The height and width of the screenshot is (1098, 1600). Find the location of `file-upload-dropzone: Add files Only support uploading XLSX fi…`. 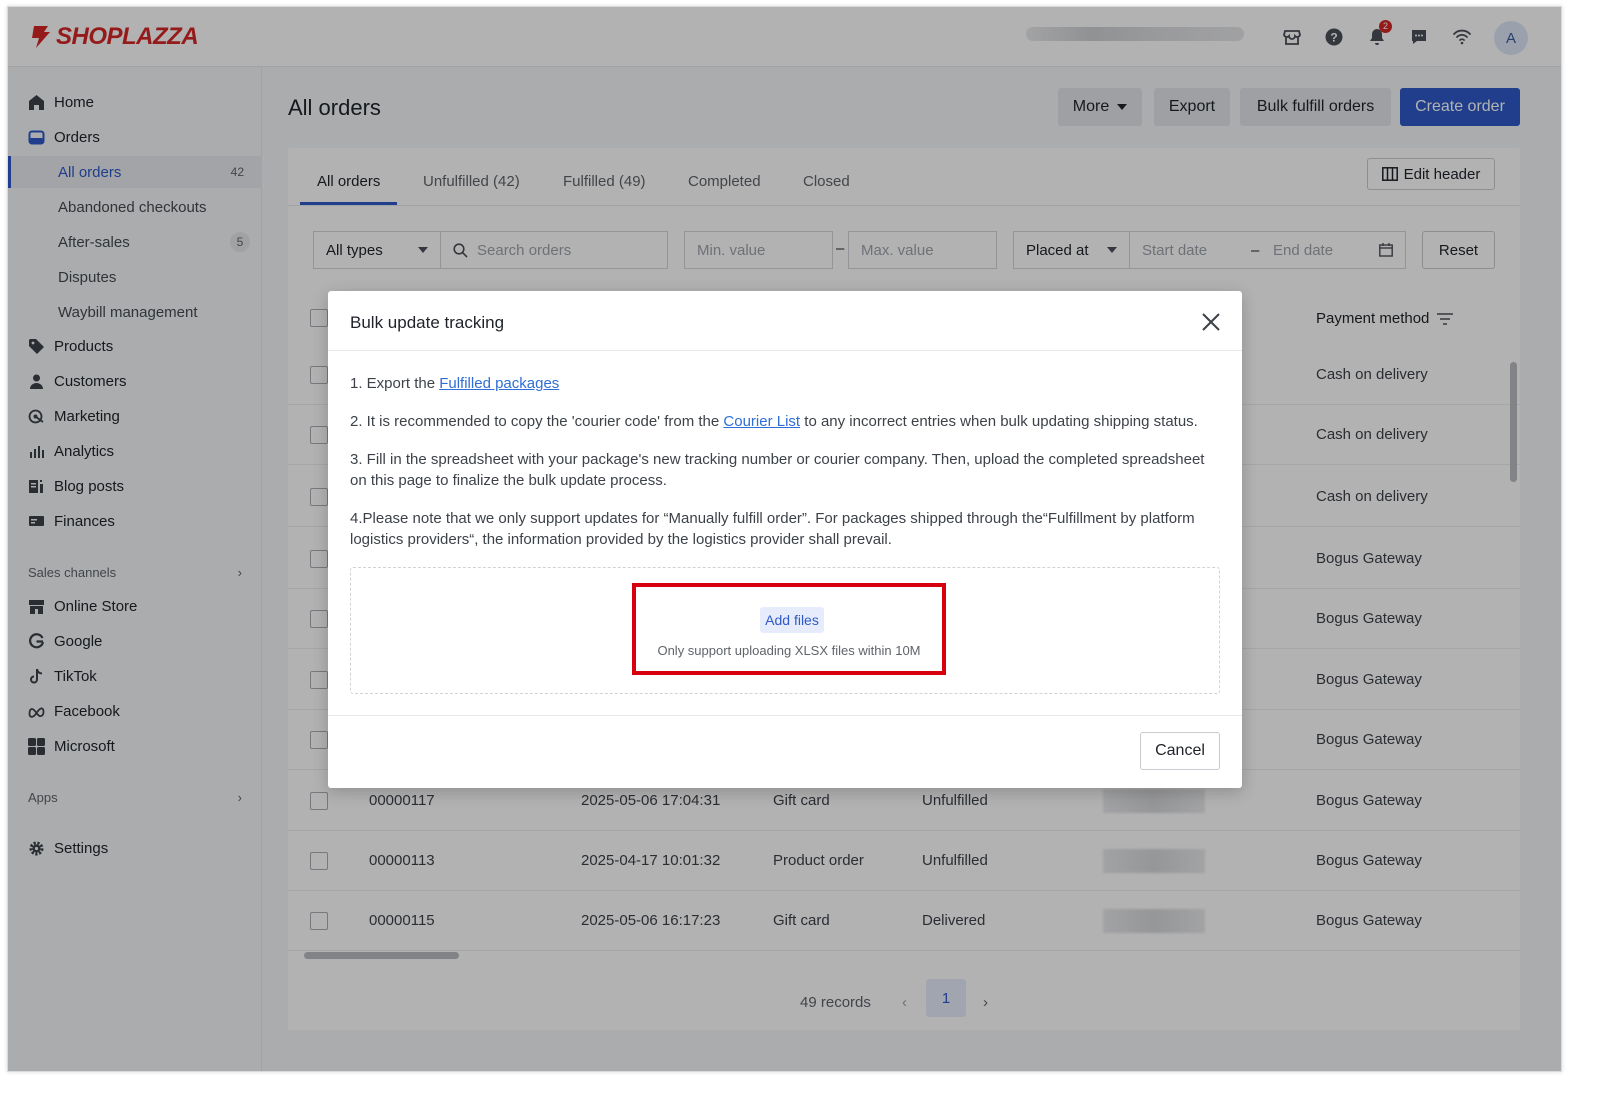

file-upload-dropzone: Add files Only support uploading XLSX fi… is located at coordinates (785, 630).